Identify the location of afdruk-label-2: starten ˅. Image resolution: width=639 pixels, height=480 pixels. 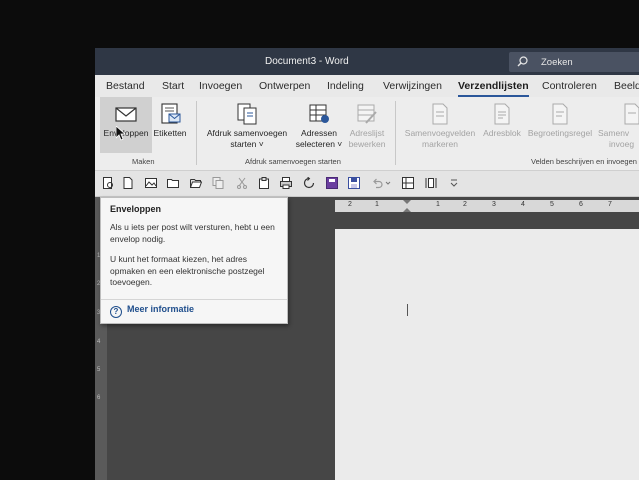
(247, 144).